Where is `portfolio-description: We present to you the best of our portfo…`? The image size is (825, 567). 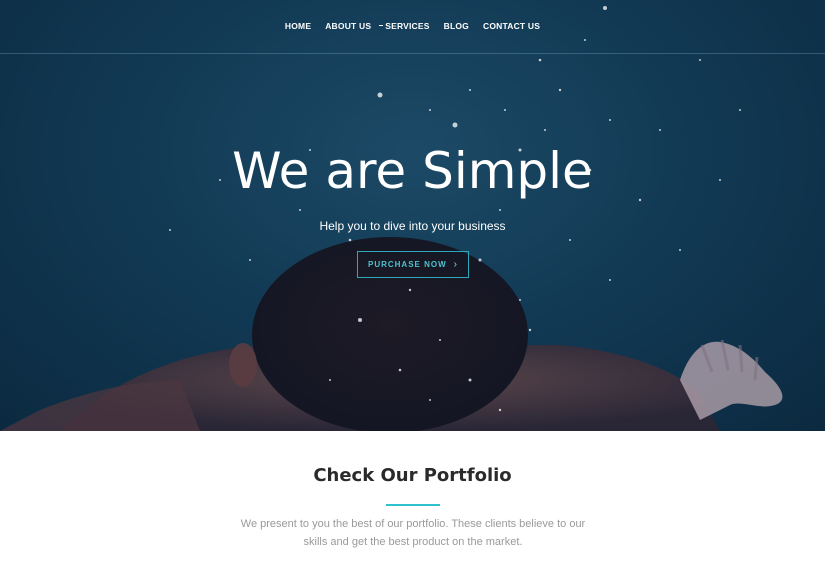
portfolio-description: We present to you the best of our portfo… is located at coordinates (413, 533).